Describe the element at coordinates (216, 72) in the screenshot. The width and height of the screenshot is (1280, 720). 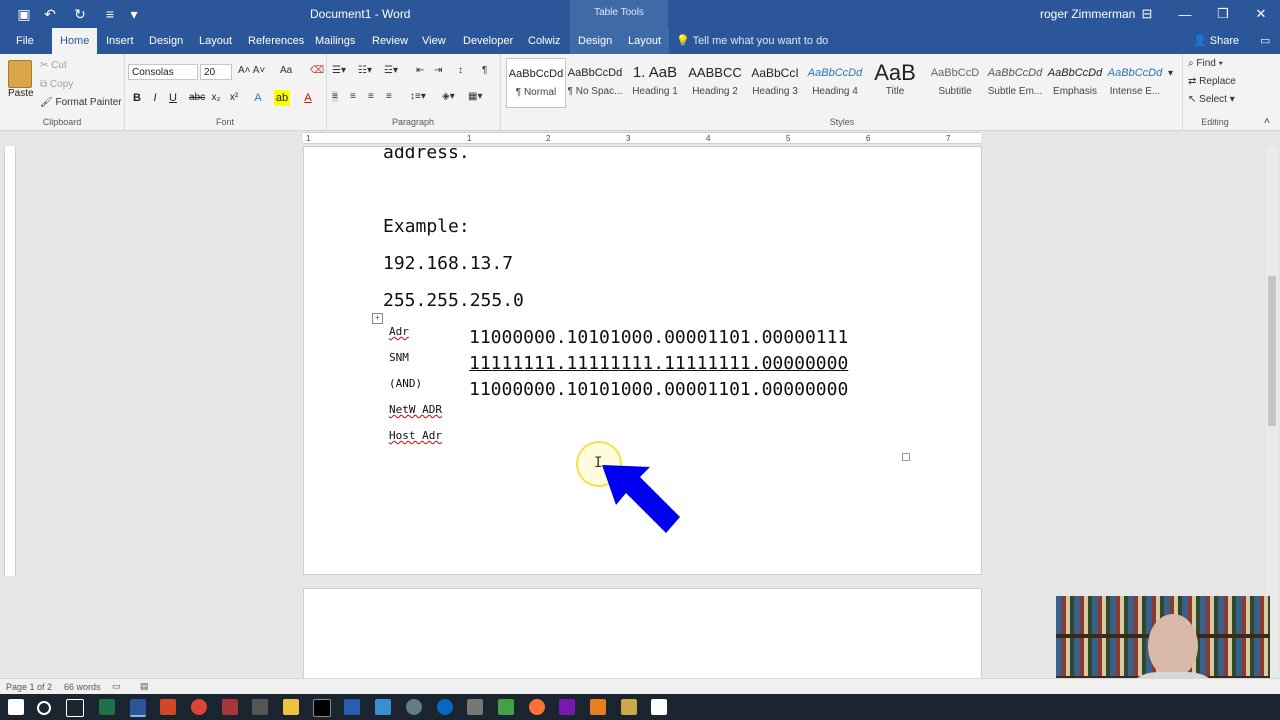
I see `font-size-field: 20` at that location.